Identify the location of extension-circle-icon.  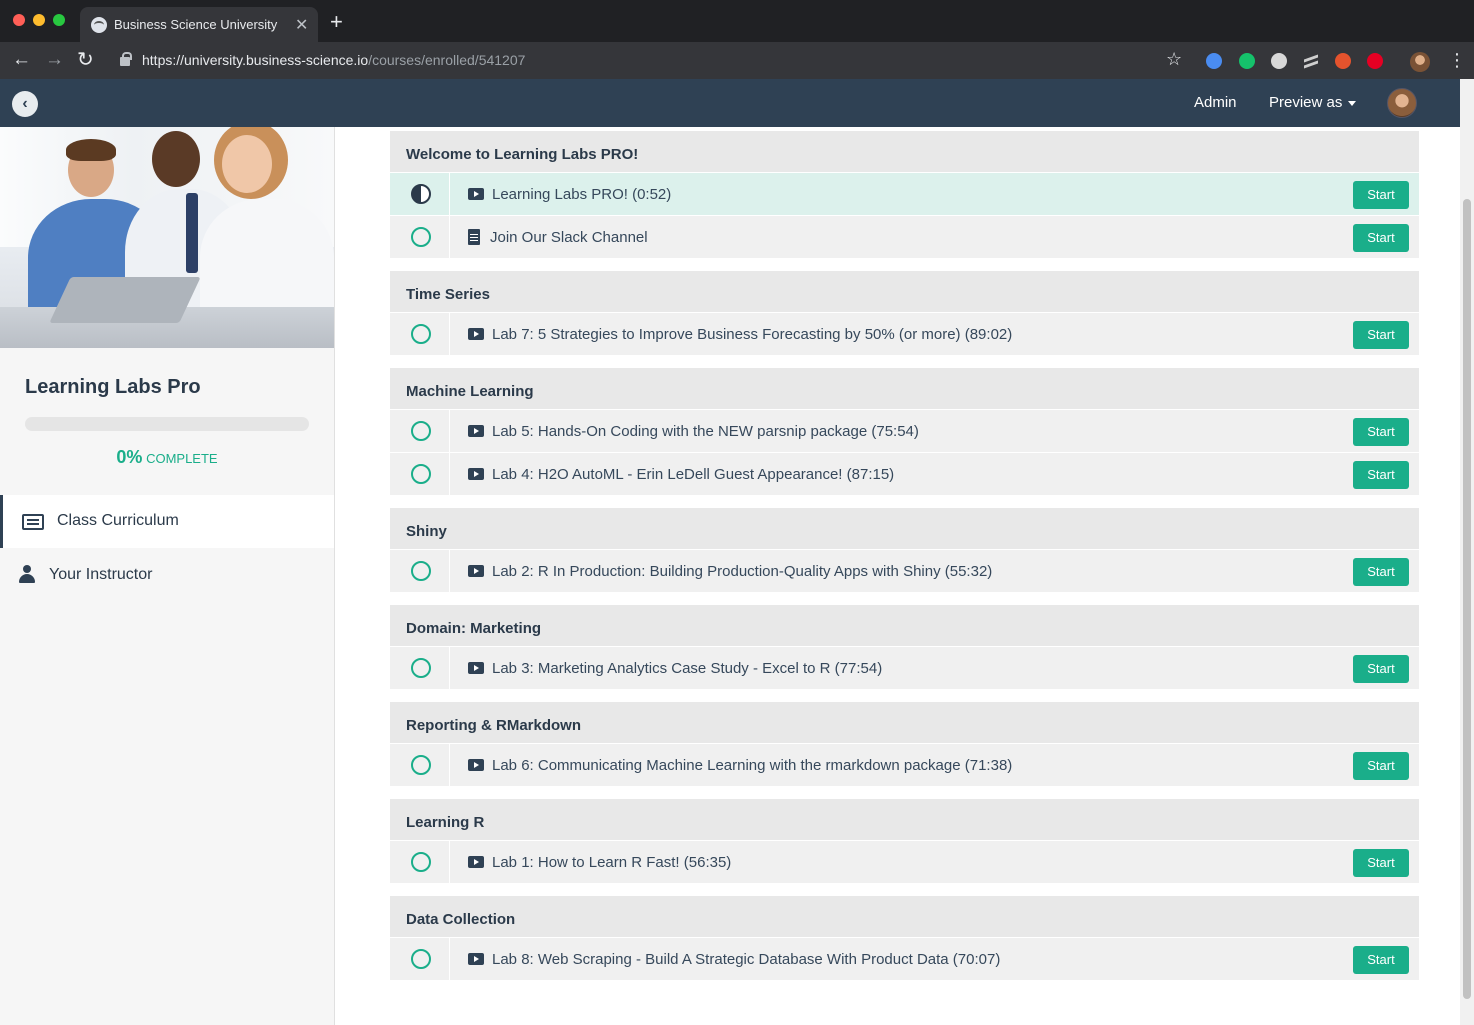
(1279, 61).